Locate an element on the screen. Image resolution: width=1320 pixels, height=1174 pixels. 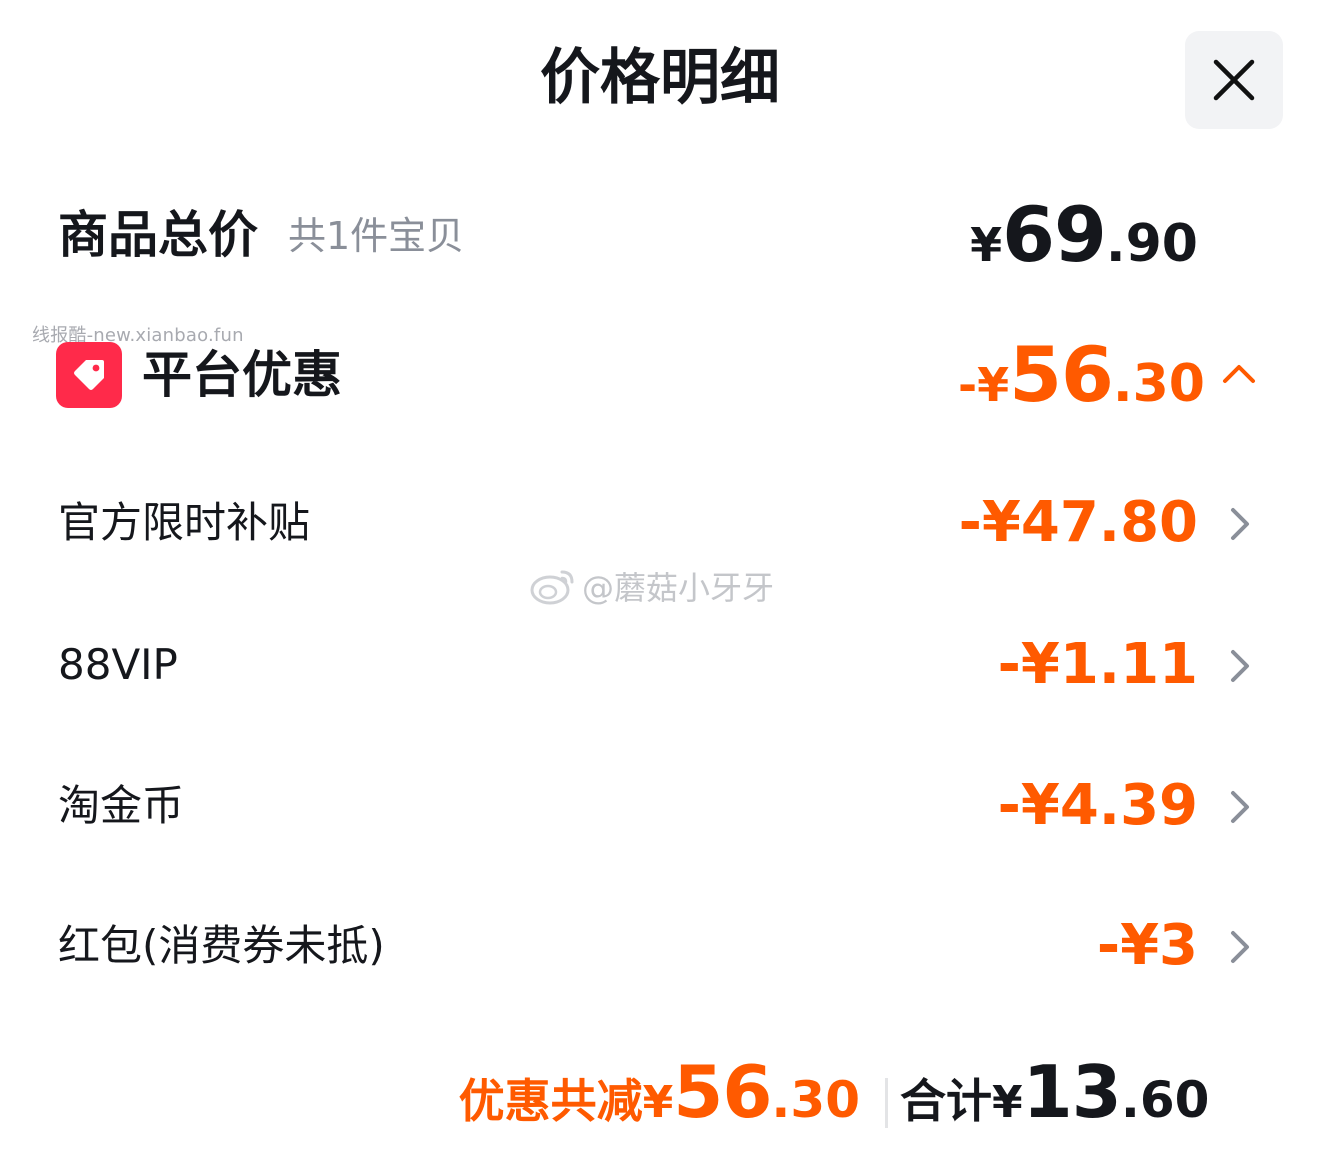
chevron-up-icon is located at coordinates (1239, 373).